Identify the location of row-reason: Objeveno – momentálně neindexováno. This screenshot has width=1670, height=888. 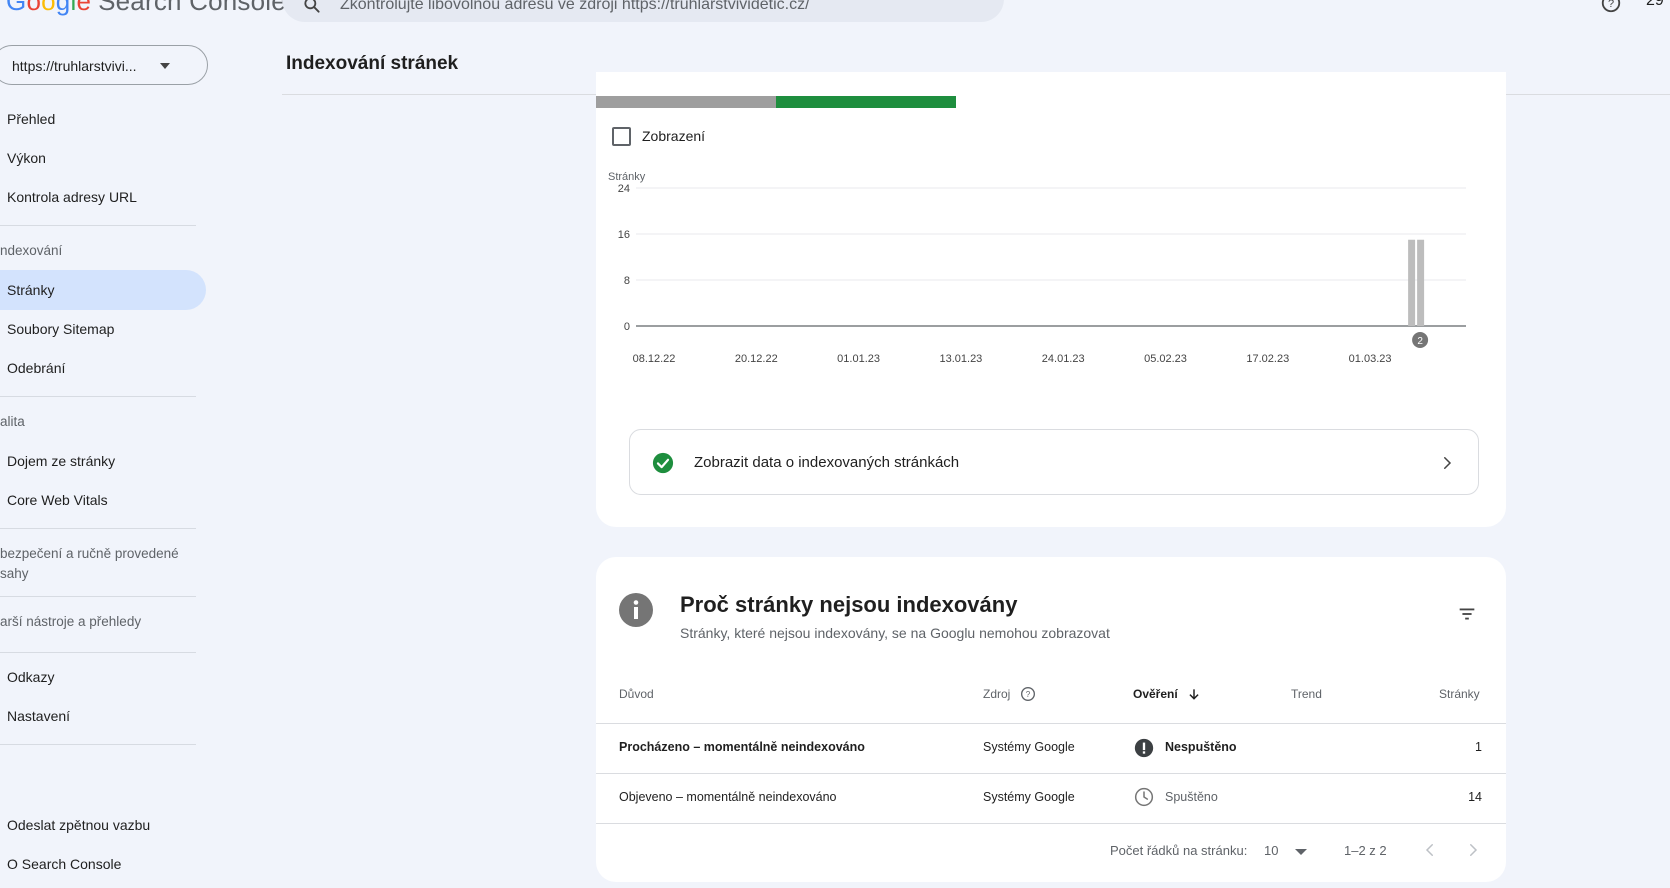
(728, 797).